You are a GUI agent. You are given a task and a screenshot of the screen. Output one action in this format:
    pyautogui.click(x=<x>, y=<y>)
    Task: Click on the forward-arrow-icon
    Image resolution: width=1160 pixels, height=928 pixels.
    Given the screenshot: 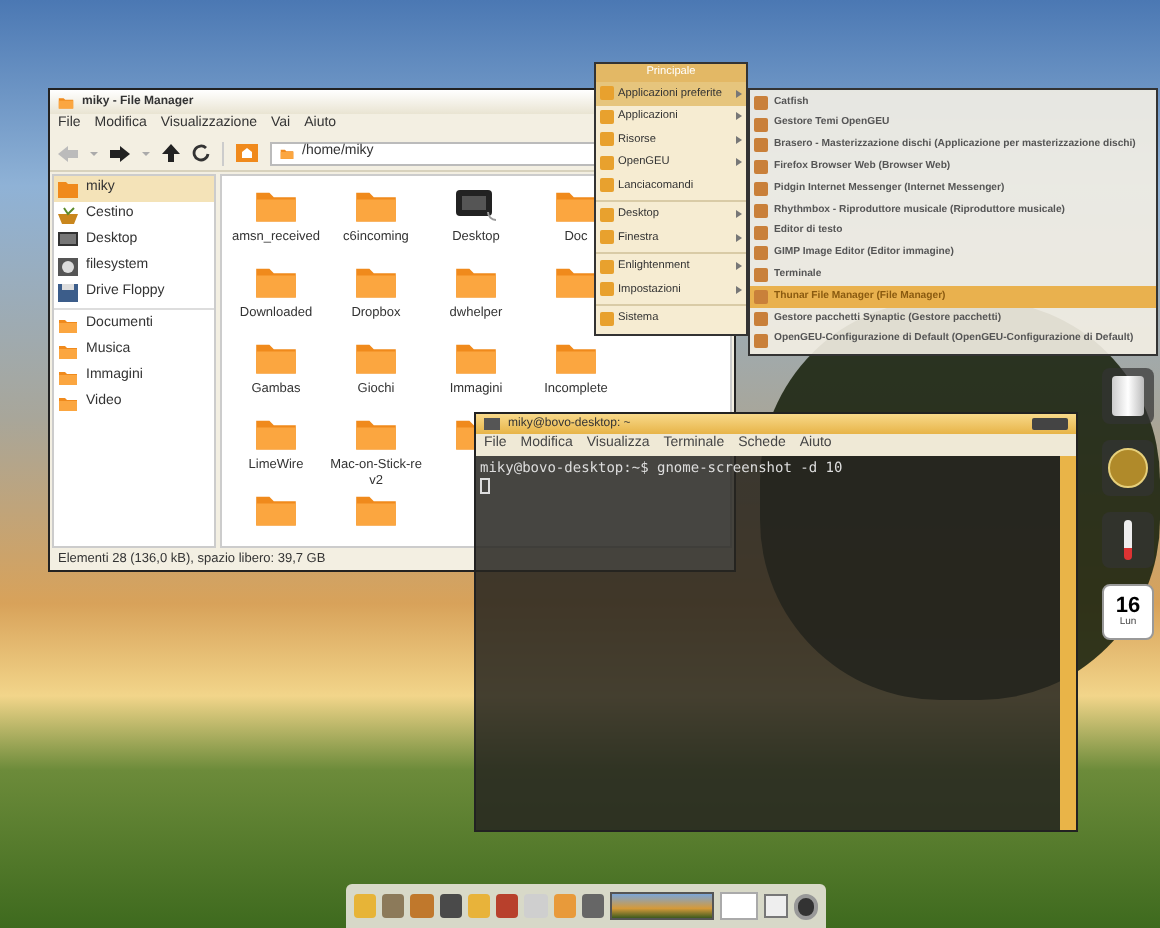 What is the action you would take?
    pyautogui.click(x=120, y=153)
    